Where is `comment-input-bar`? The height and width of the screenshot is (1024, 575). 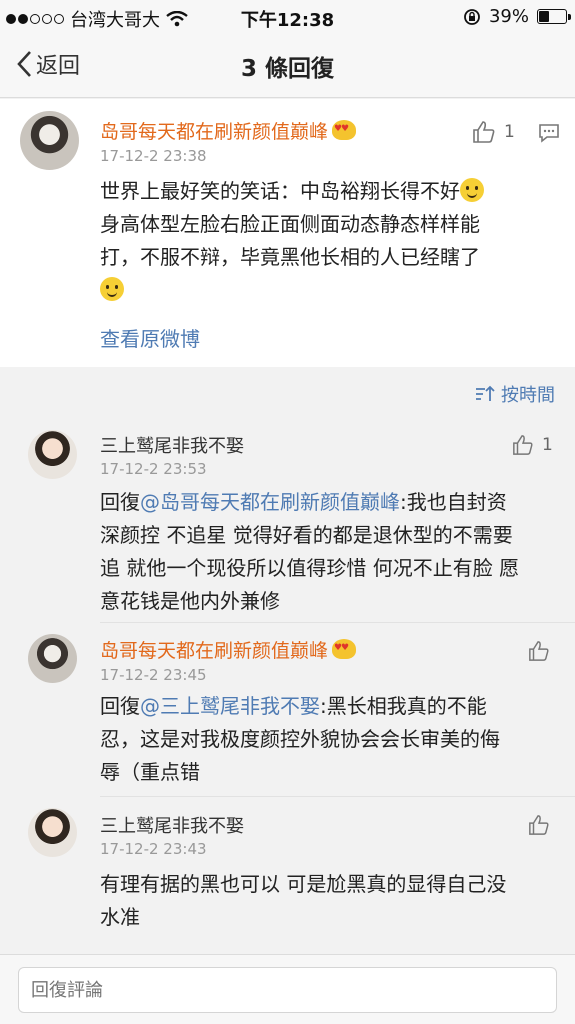
comment-input-bar is located at coordinates (287, 989).